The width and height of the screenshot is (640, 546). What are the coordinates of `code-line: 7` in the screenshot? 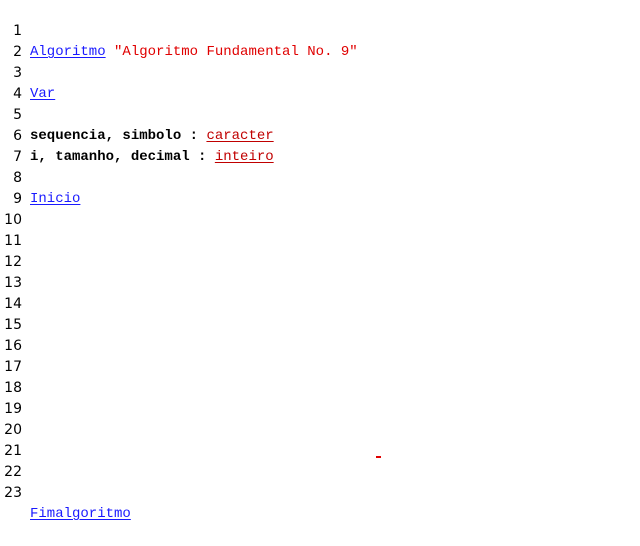 It's located at (320, 145).